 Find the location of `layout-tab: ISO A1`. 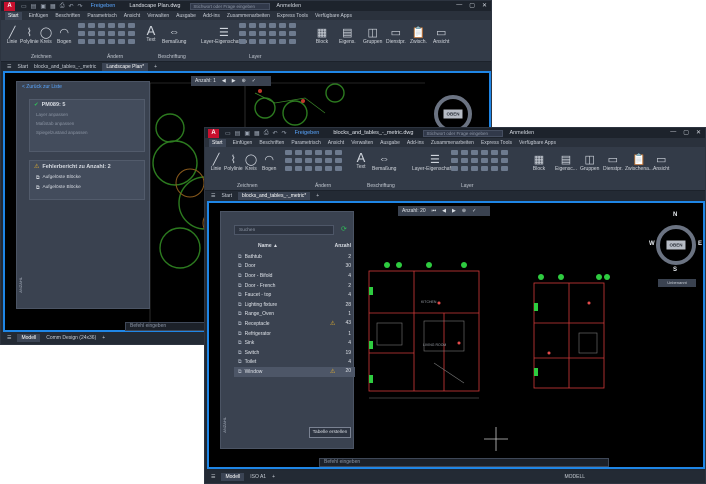

layout-tab: ISO A1 is located at coordinates (258, 477).